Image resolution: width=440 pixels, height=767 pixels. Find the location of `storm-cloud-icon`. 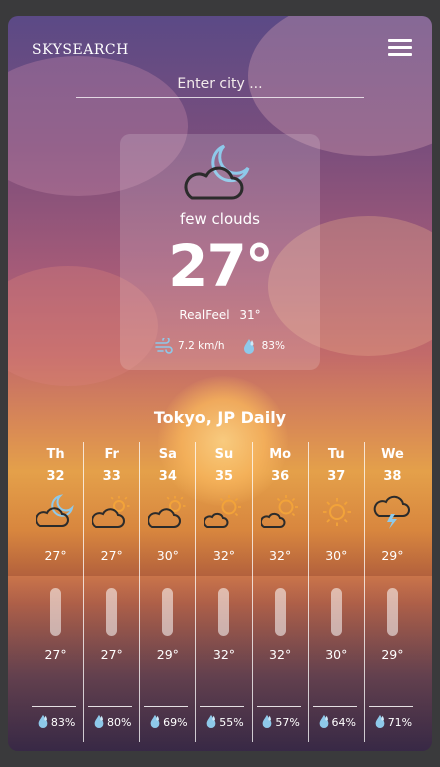

storm-cloud-icon is located at coordinates (393, 512).